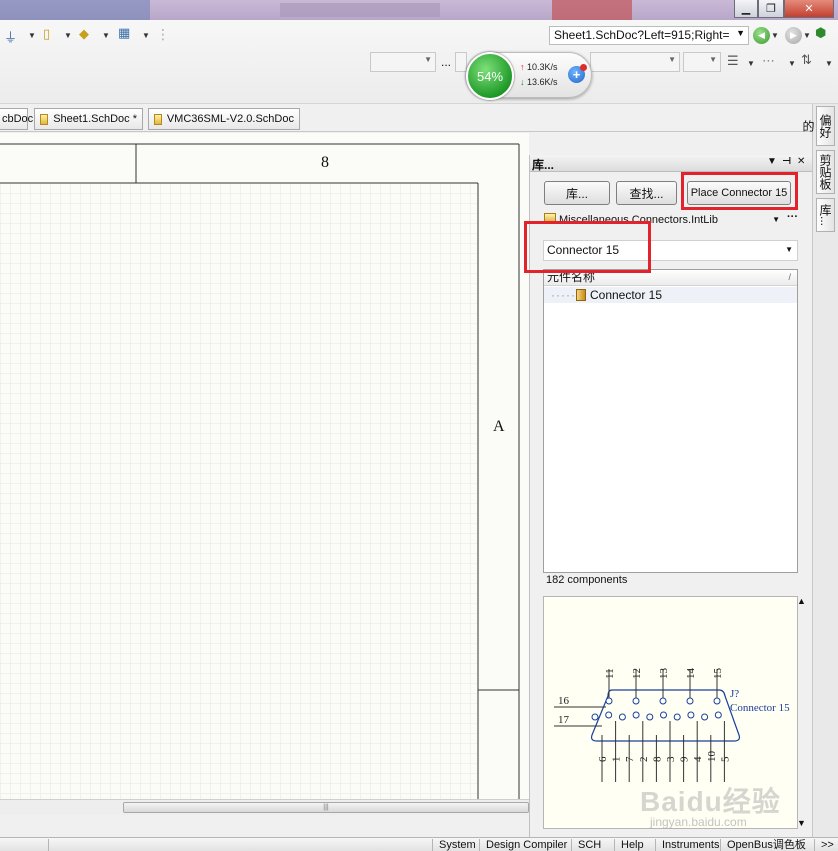  What do you see at coordinates (825, 172) in the screenshot?
I see `tab-clipboard: 剪贴板` at bounding box center [825, 172].